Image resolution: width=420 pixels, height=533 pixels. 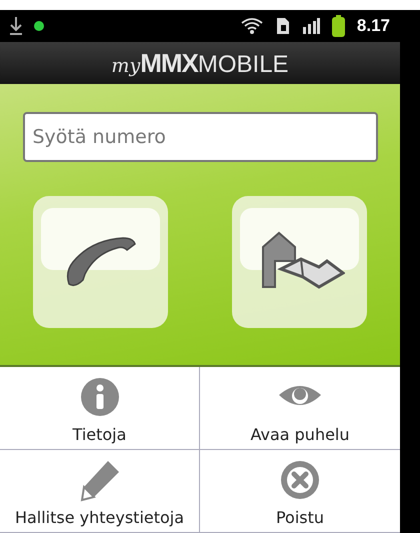 I want to click on notification-dot-icon, so click(x=39, y=25).